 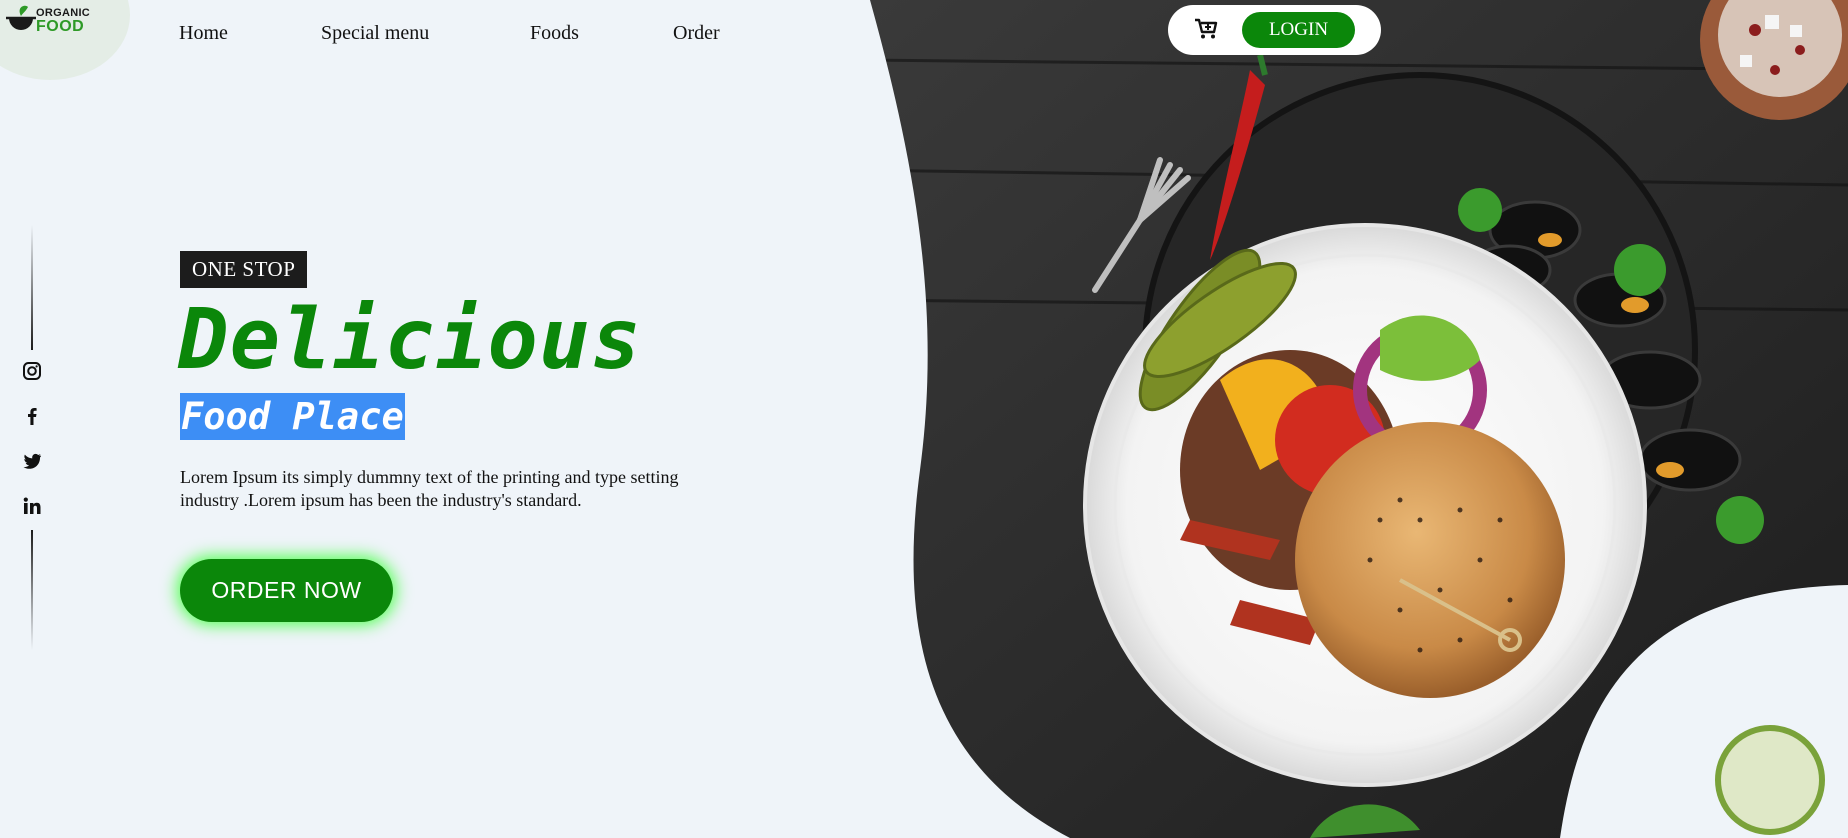 I want to click on account-bar: LOGIN, so click(x=1274, y=30).